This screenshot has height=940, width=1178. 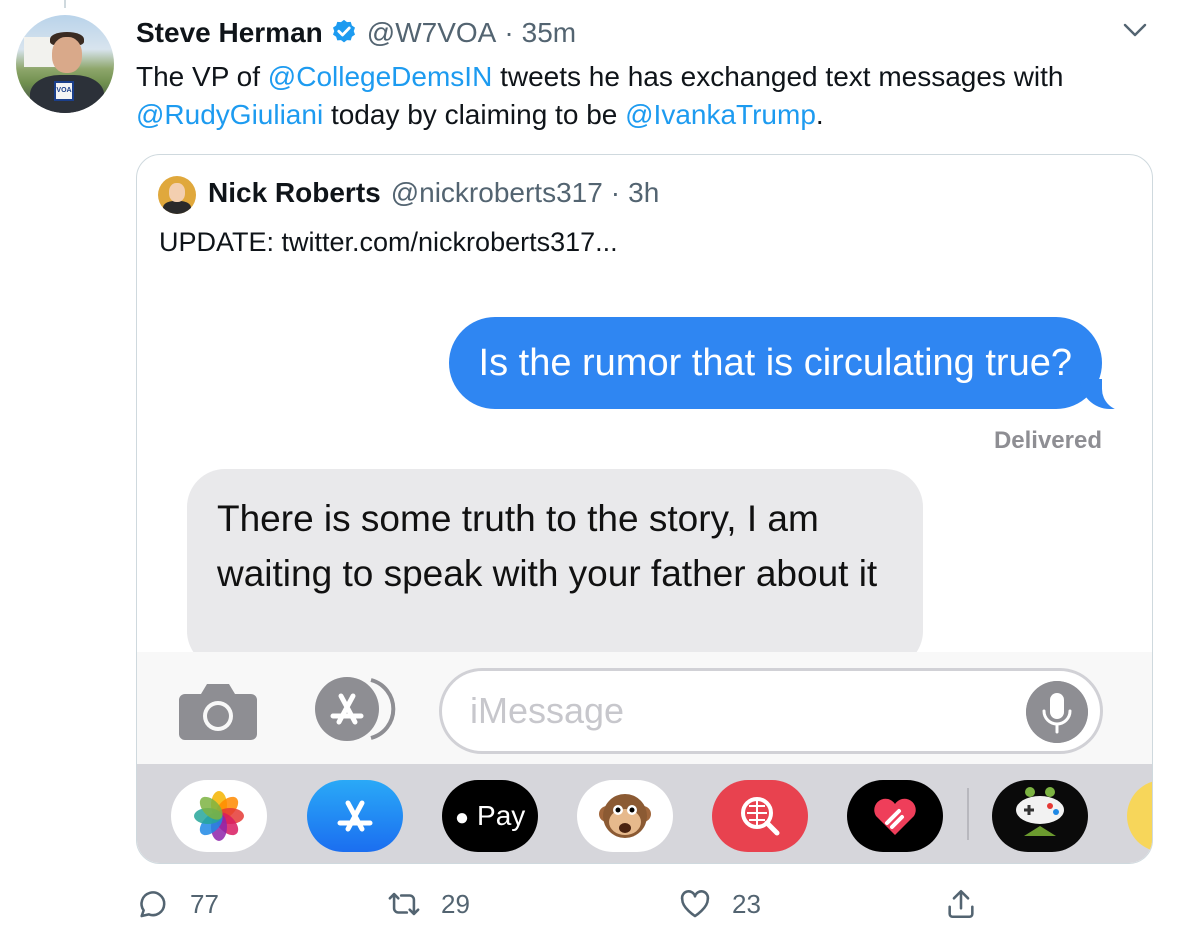 I want to click on mention-link: @CollegeDemsIN, so click(x=380, y=76).